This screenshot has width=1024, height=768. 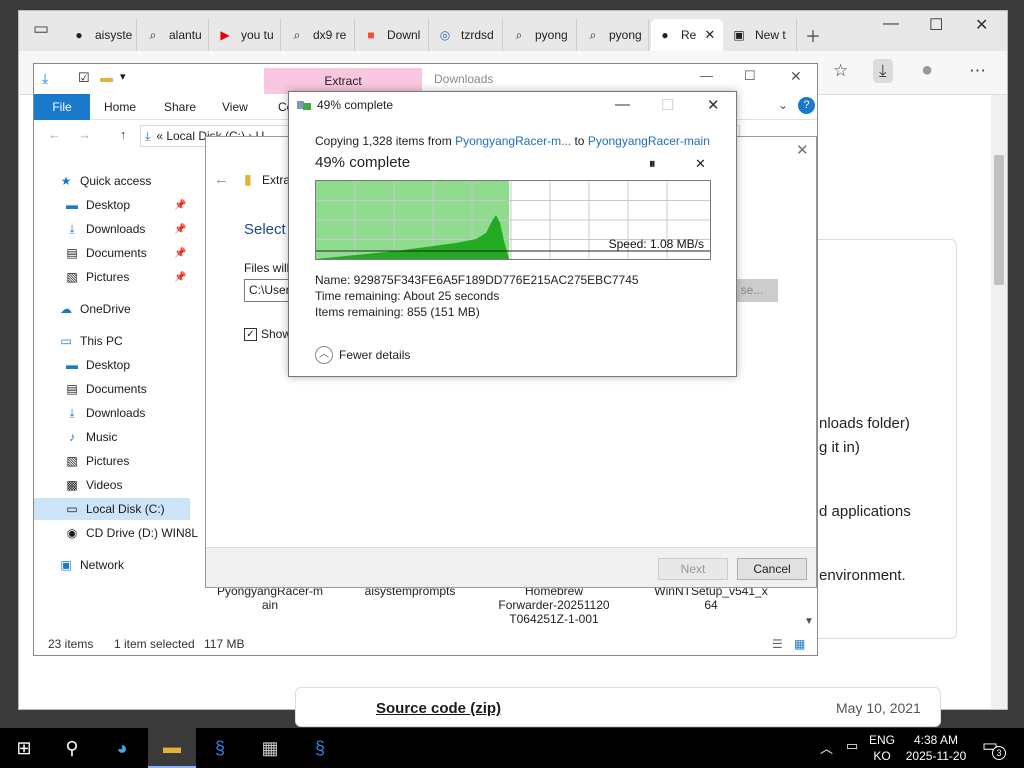 I want to click on drive-icon: ▭, so click(x=72, y=509).